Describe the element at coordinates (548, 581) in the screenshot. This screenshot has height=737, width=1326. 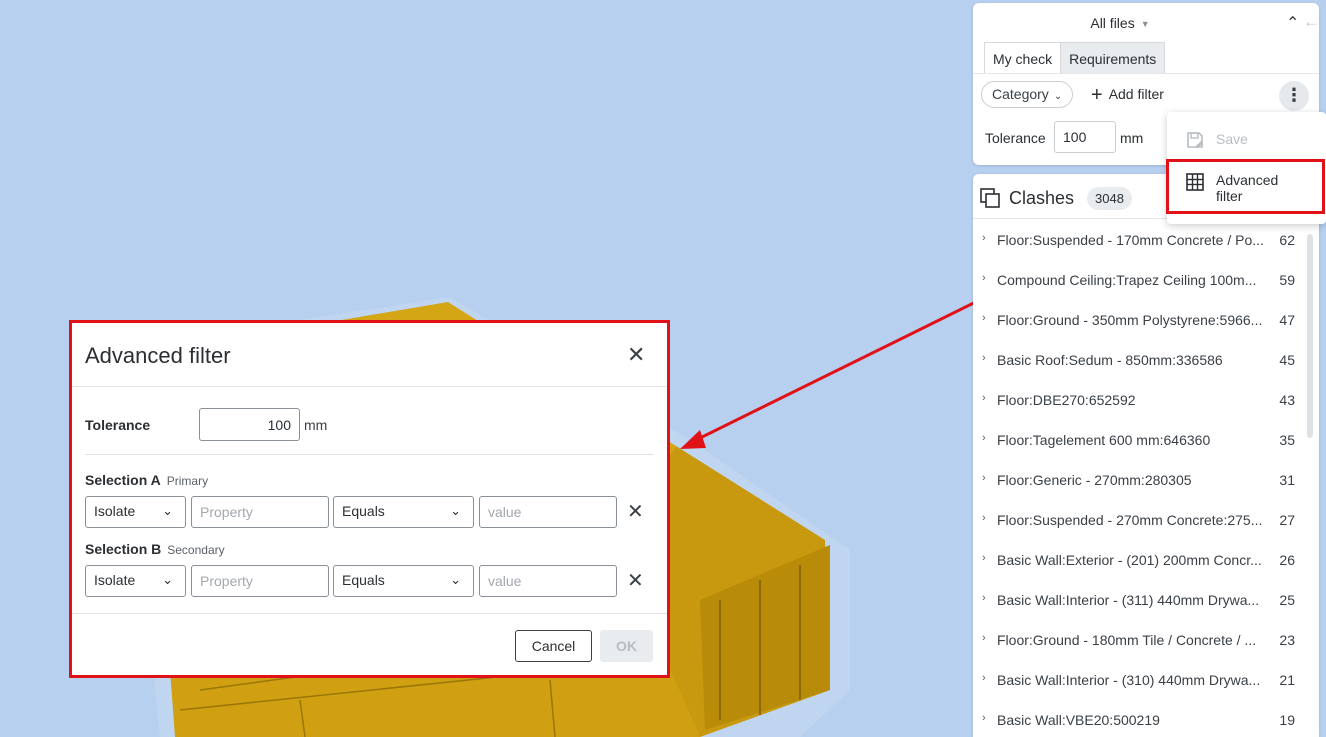
I see `selection-b-value-input` at that location.